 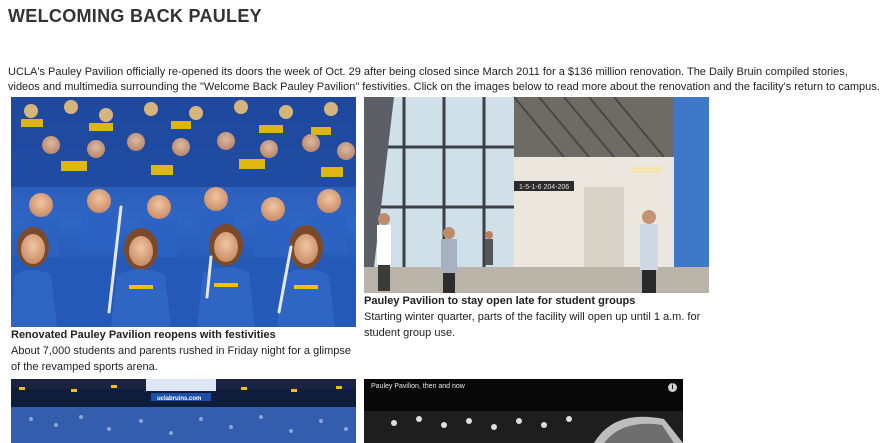 I want to click on video-player: Pauley Pavilion, then and now i, so click(x=523, y=411).